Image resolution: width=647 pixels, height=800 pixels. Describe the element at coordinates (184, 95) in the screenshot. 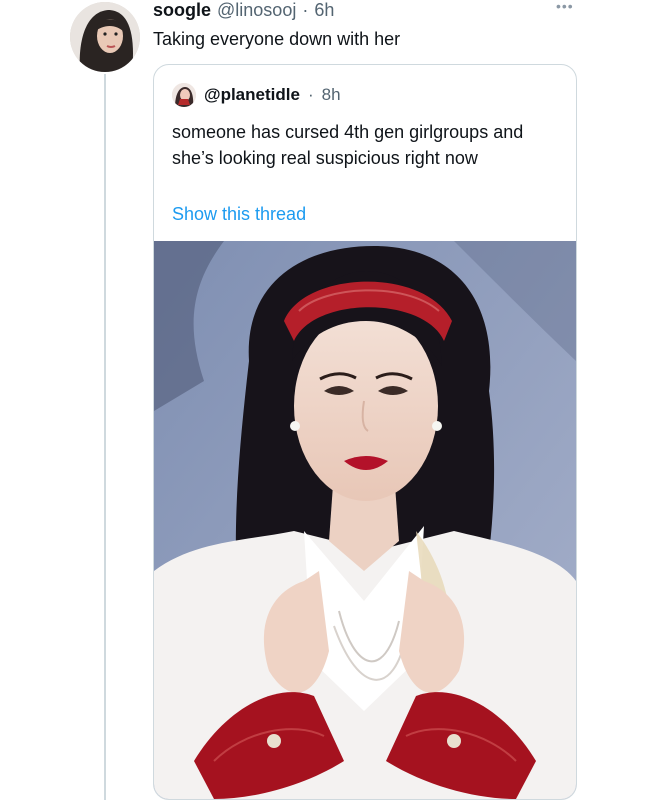

I see `quoted-author-avatar` at that location.